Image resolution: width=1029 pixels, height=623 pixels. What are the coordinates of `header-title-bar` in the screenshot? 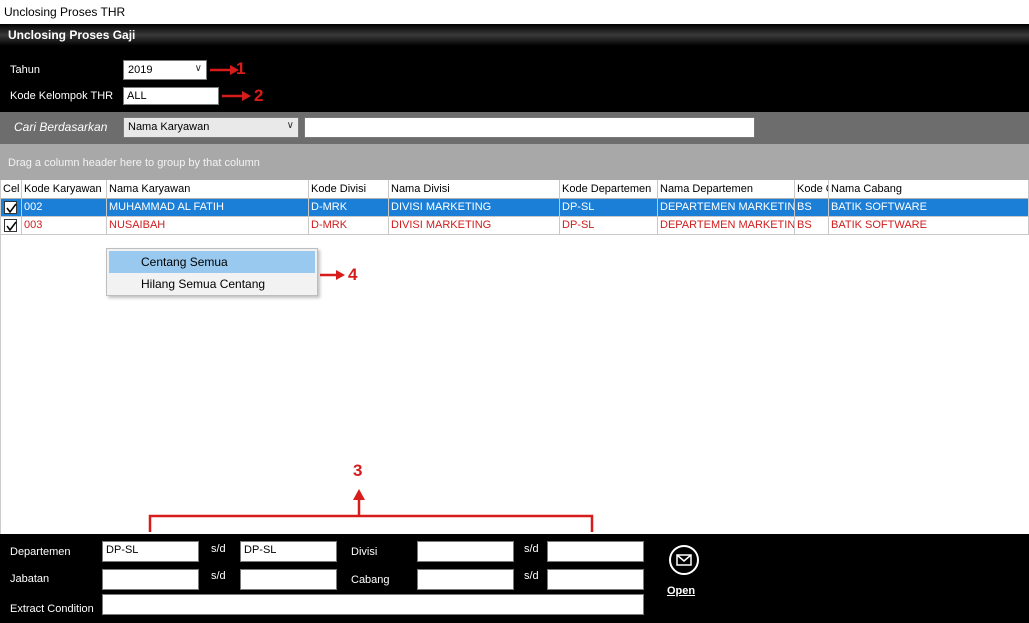 It's located at (514, 35).